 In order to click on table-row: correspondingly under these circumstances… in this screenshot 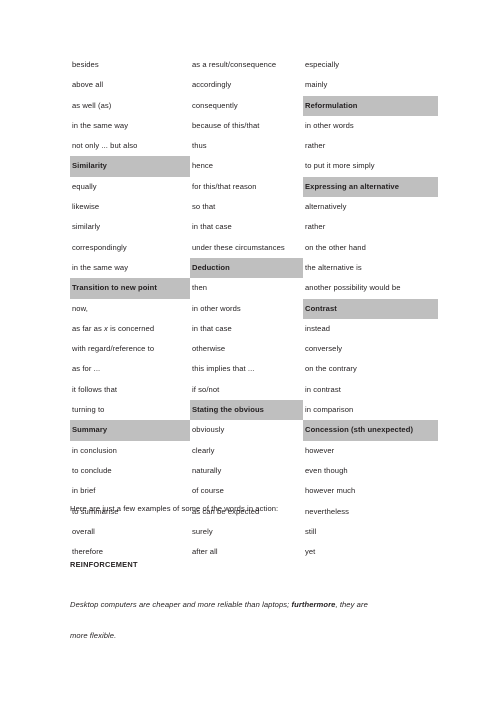, I will do `click(254, 248)`.